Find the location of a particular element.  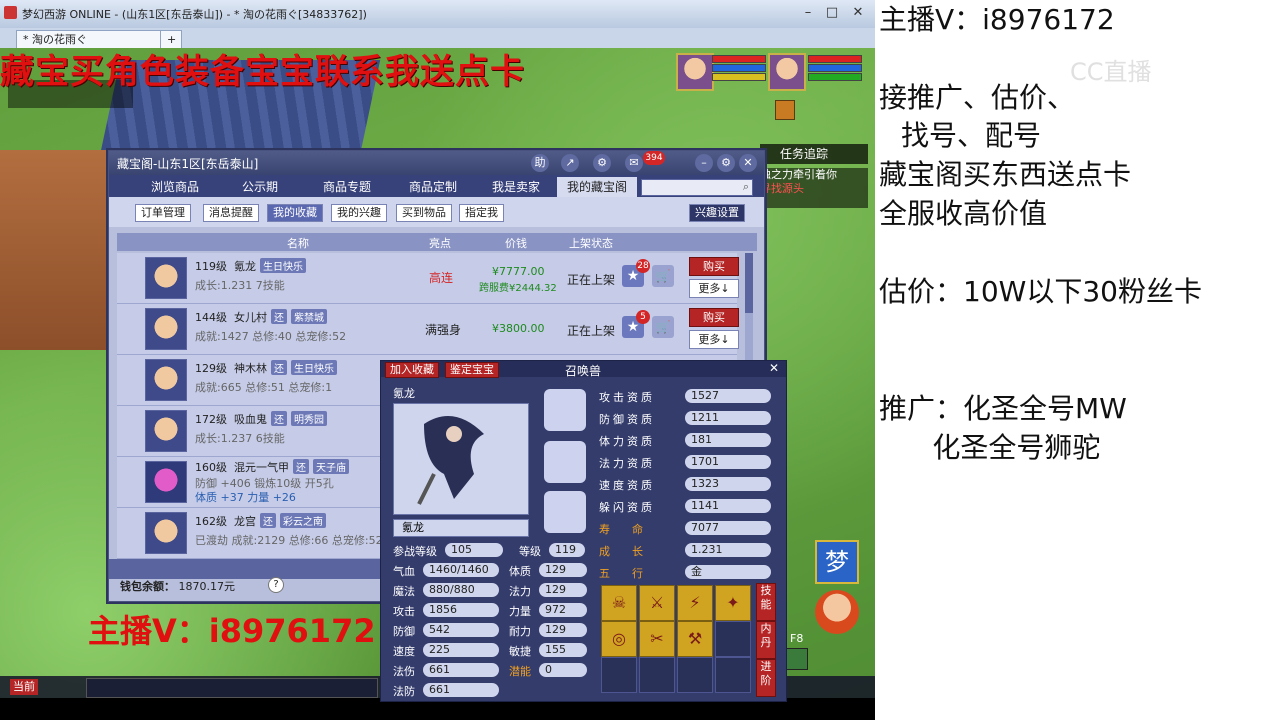

item-sub: 已渡劫 成就:2129 总修:66 总宠修:52 is located at coordinates (289, 540).